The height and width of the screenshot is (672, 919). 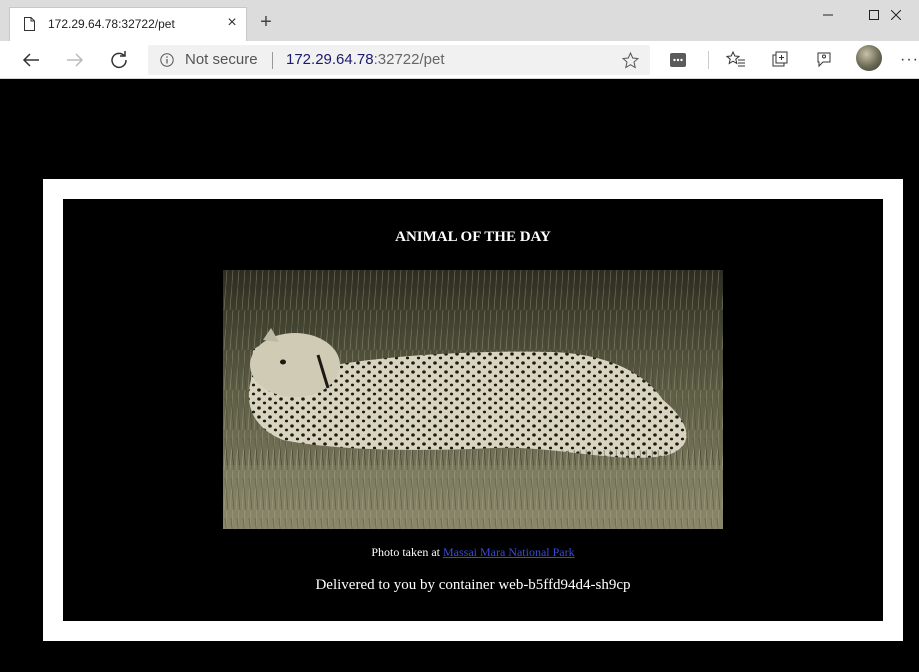 What do you see at coordinates (75, 60) in the screenshot?
I see `forward-icon` at bounding box center [75, 60].